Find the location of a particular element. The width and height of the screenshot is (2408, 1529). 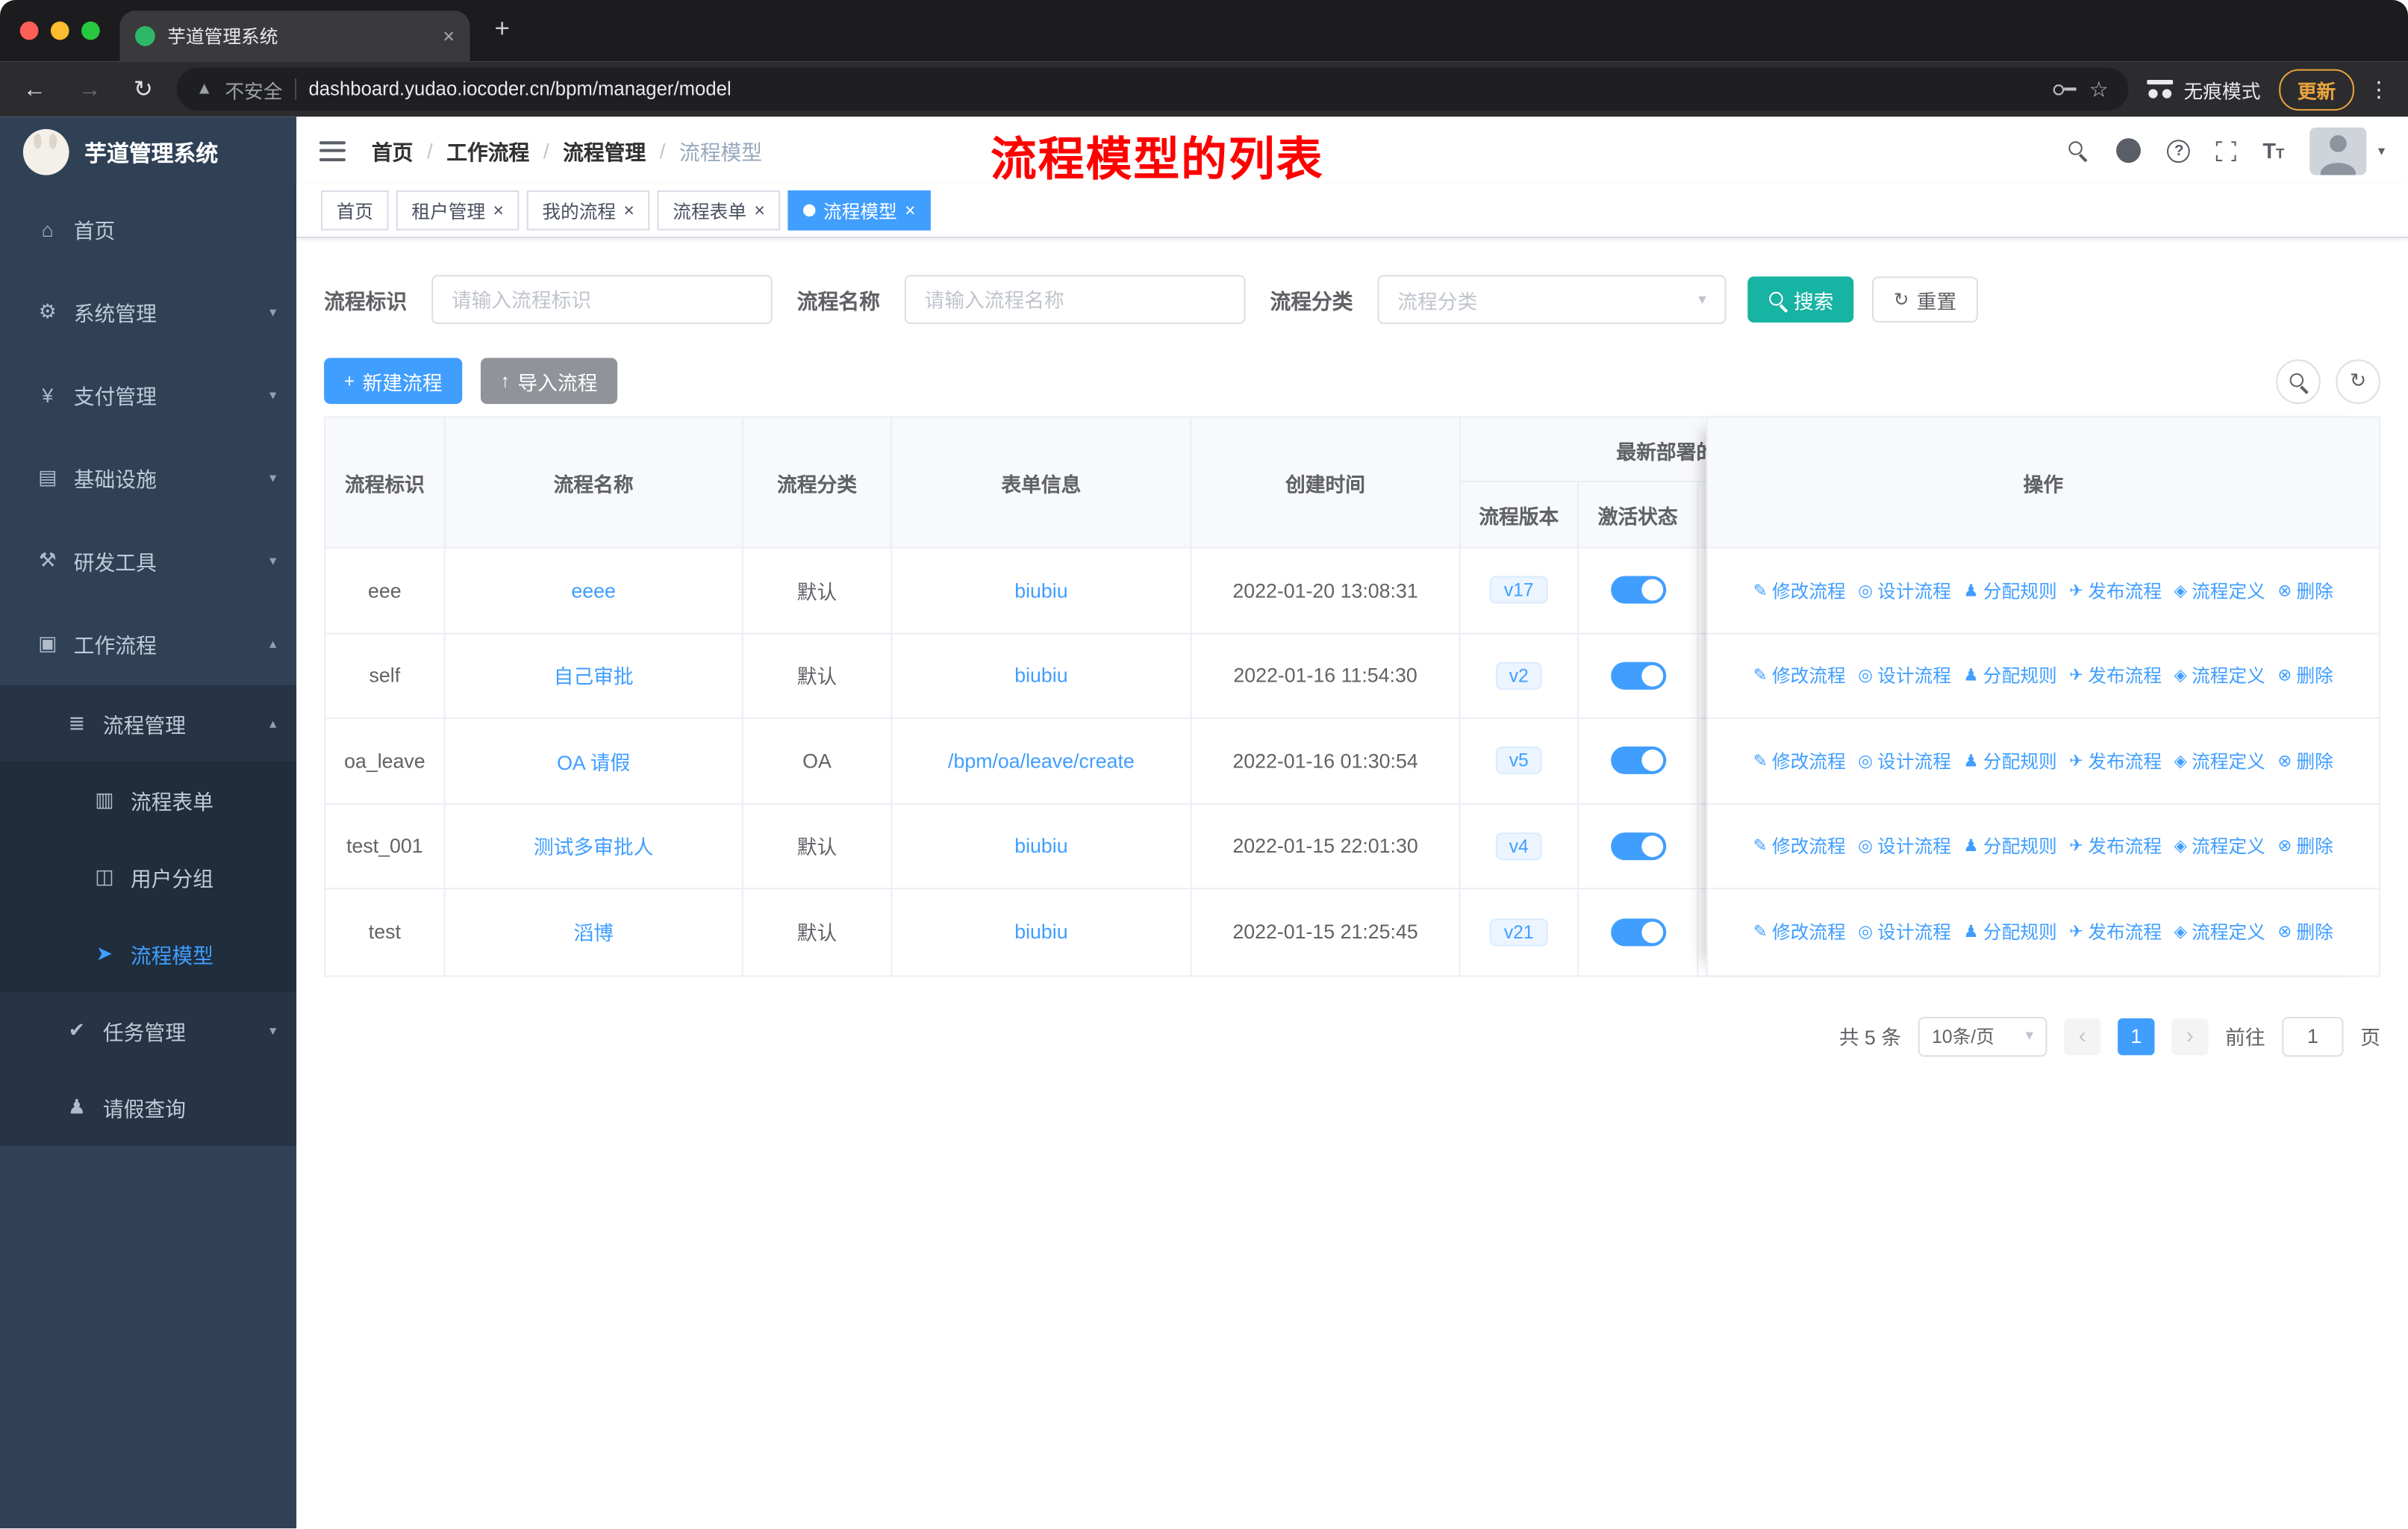

tag-tenant-management: 租户管理 × is located at coordinates (458, 211).